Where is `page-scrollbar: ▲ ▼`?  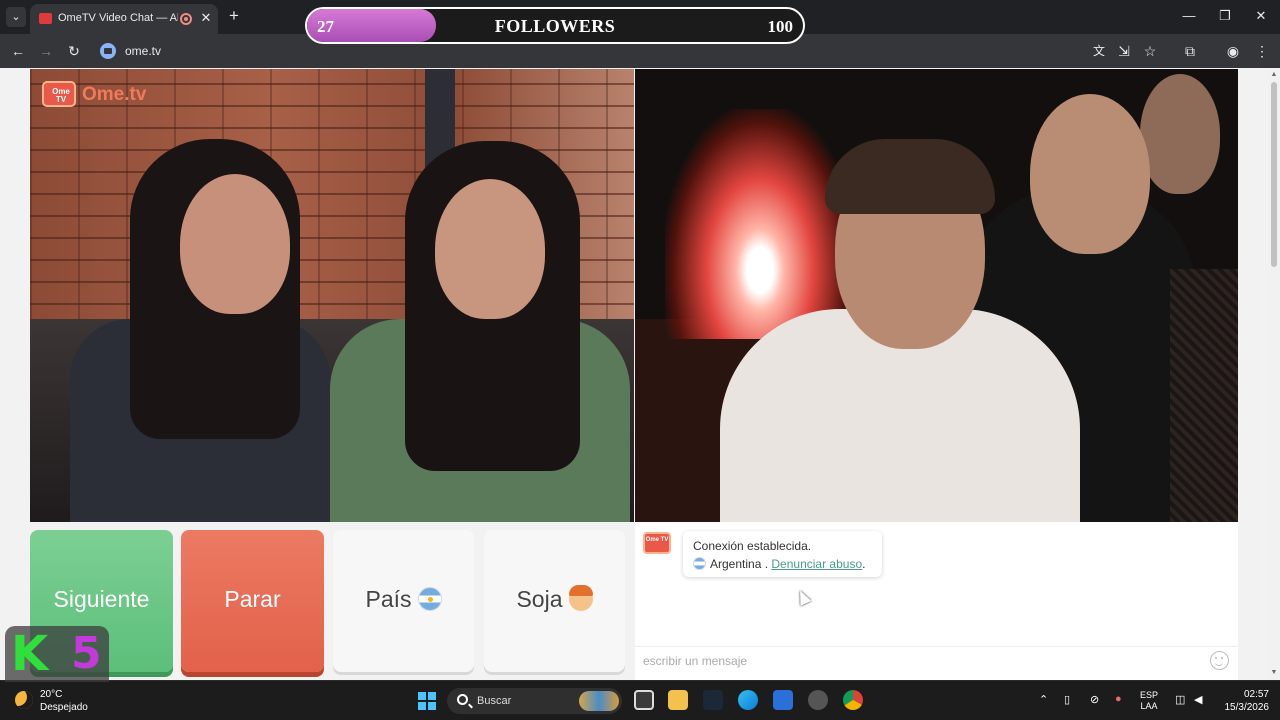
page-scrollbar: ▲ ▼ is located at coordinates (1274, 374).